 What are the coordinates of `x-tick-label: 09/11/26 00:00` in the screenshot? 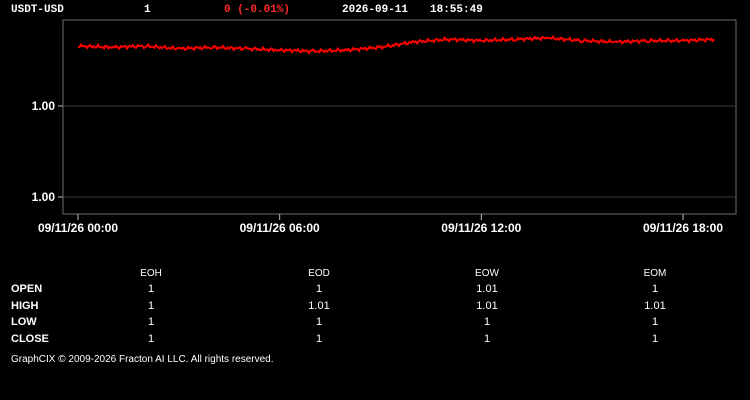 It's located at (78, 228).